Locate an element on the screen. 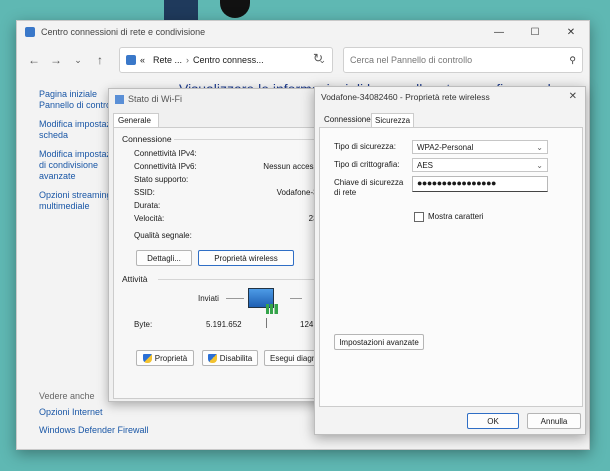  wifi-title-bar: Stato di Wi-Fi is located at coordinates (218, 99).